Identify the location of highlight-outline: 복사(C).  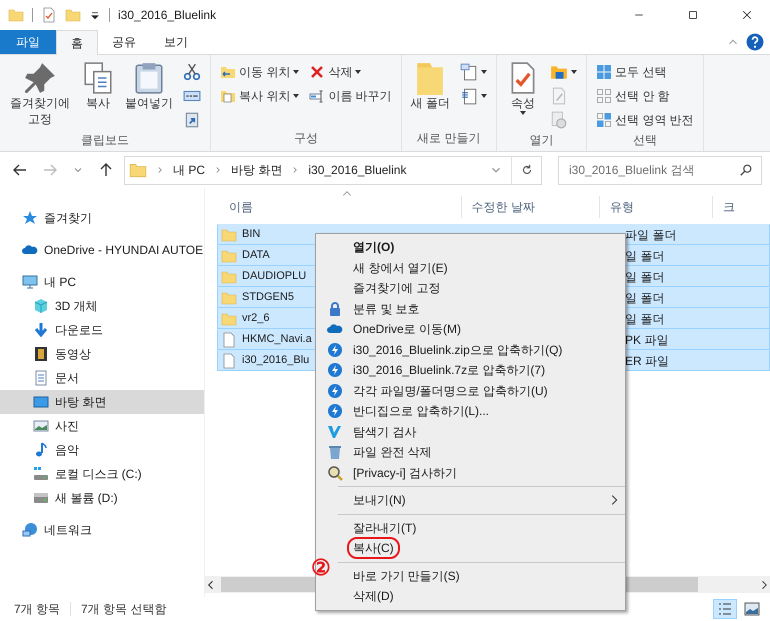
(373, 548).